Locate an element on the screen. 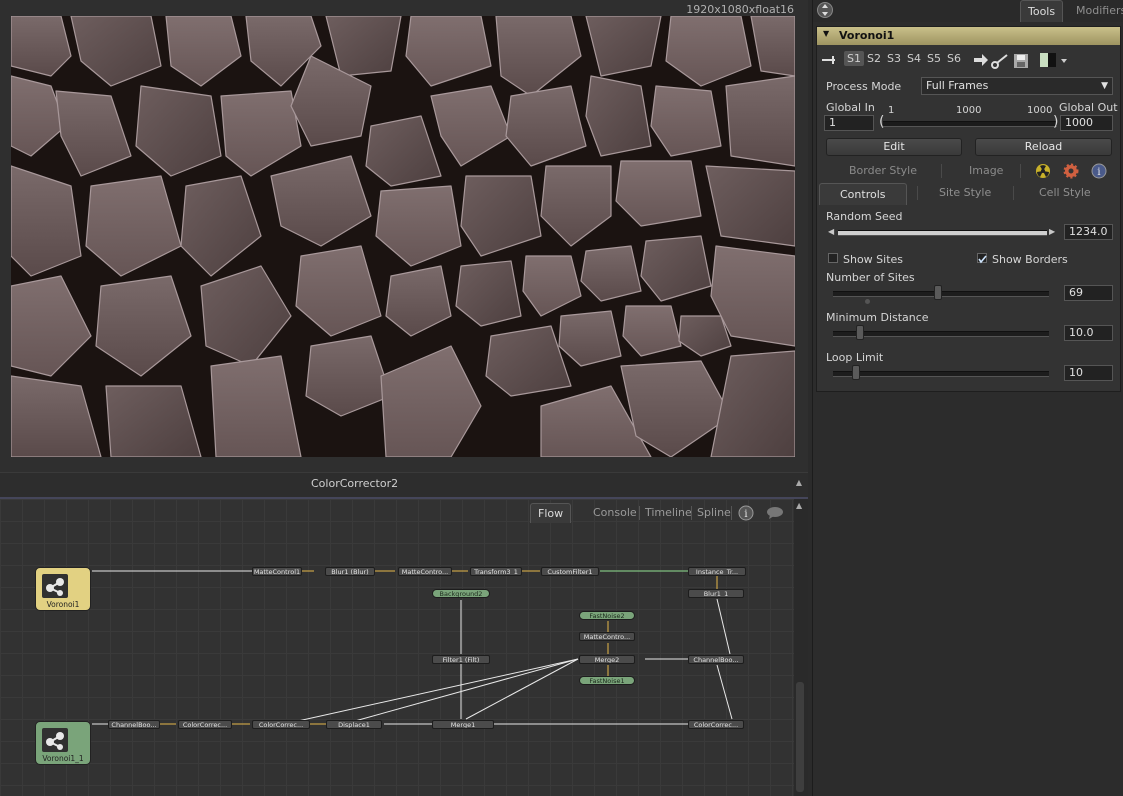  tab-site-style: Site Style is located at coordinates (965, 192).